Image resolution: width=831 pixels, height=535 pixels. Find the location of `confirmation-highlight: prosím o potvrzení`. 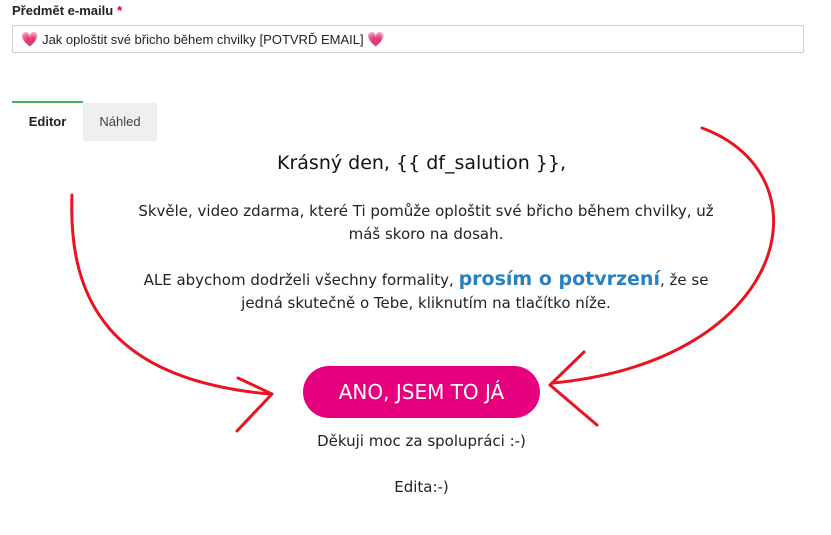

confirmation-highlight: prosím o potvrzení is located at coordinates (559, 279).